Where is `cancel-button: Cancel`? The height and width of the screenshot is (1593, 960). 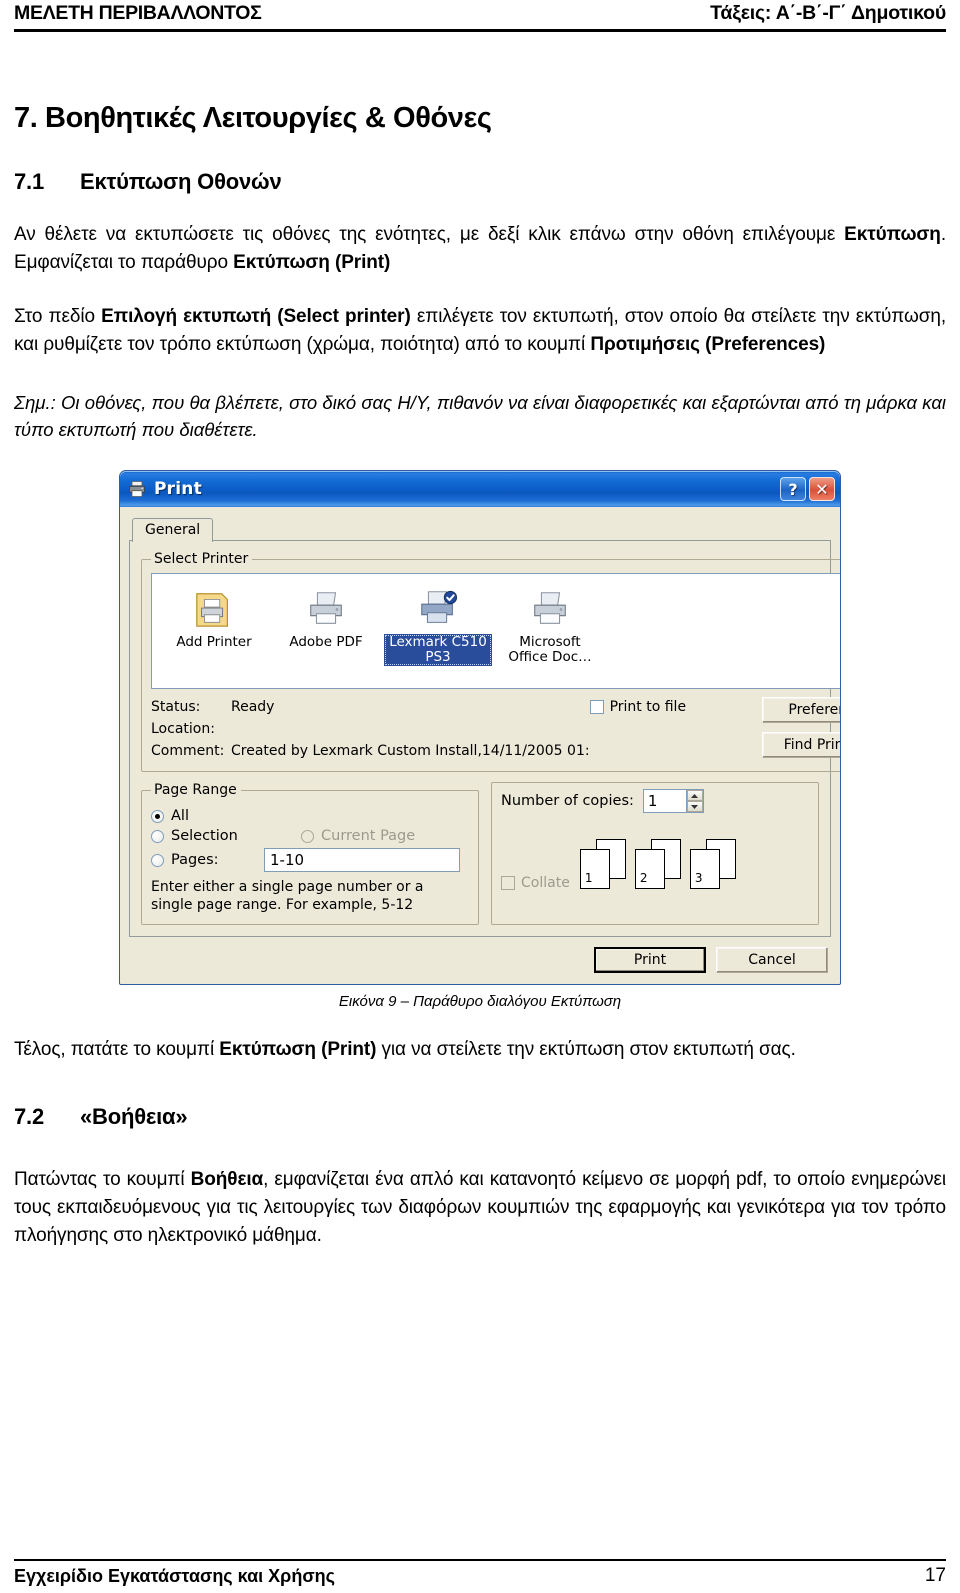
cancel-button: Cancel is located at coordinates (772, 960).